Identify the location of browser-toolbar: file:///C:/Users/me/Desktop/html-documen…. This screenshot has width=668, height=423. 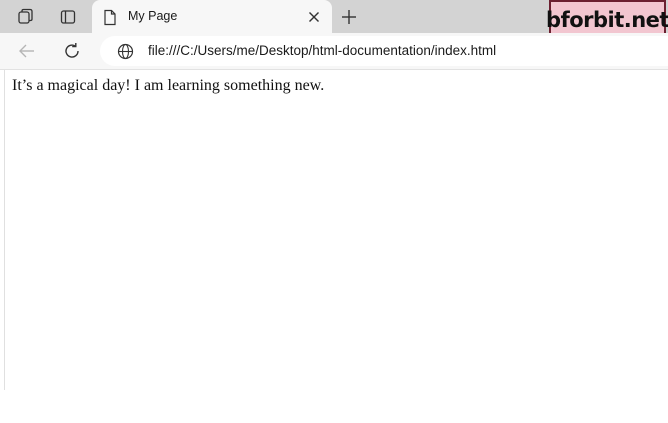
(334, 51).